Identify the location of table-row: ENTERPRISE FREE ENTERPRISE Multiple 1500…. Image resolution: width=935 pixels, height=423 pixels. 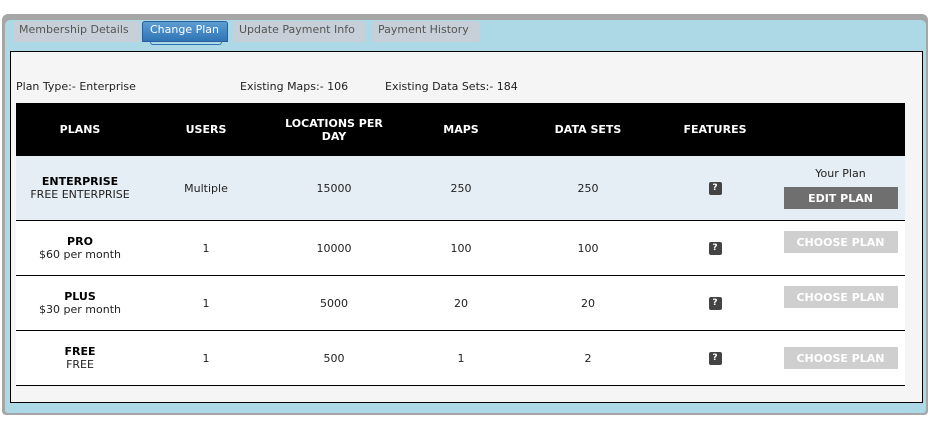
(460, 188).